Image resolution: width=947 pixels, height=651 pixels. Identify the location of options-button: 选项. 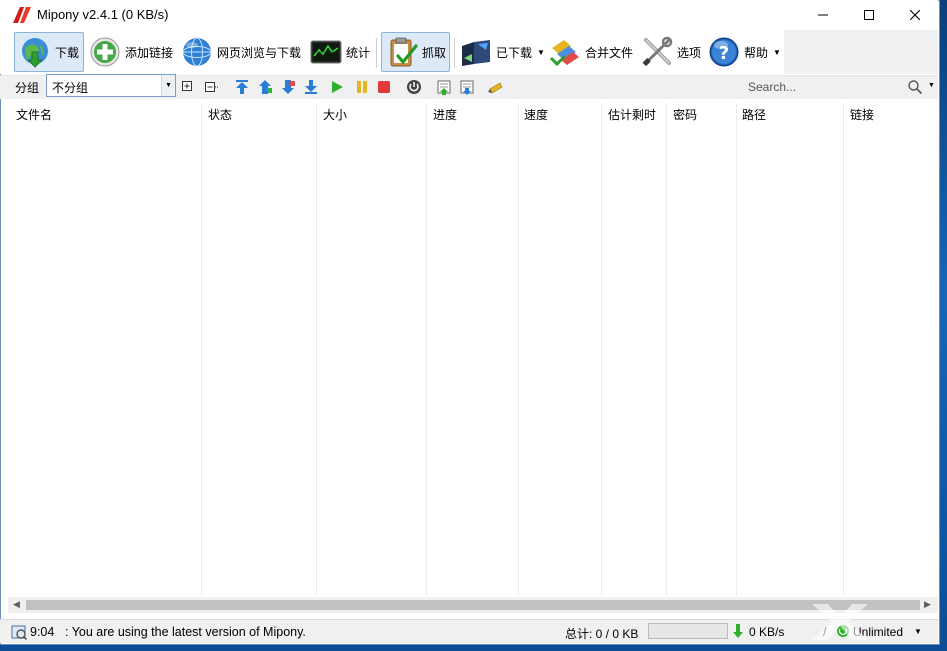
(671, 52).